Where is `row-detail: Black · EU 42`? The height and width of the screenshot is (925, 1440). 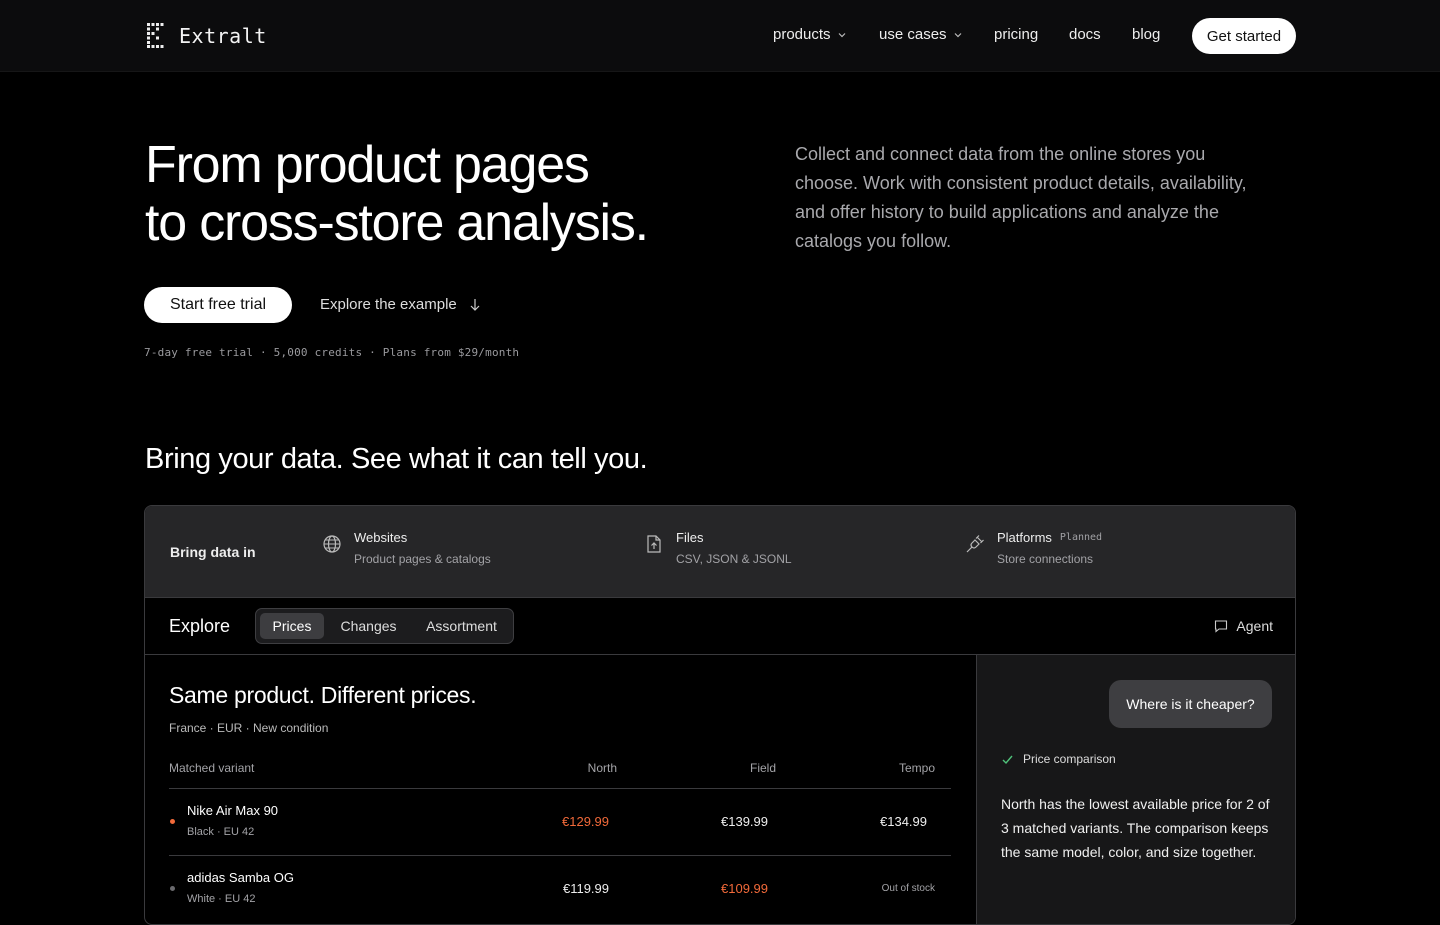
row-detail: Black · EU 42 is located at coordinates (221, 832).